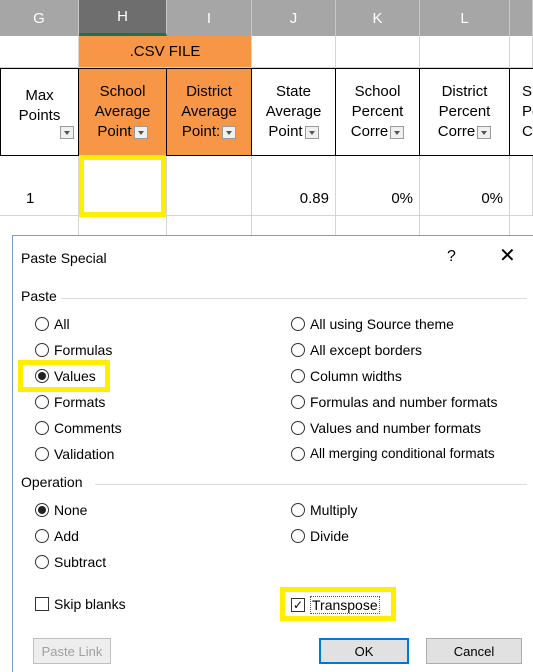  What do you see at coordinates (394, 402) in the screenshot?
I see `radio-formulas-number-formats: Formulas and number formats` at bounding box center [394, 402].